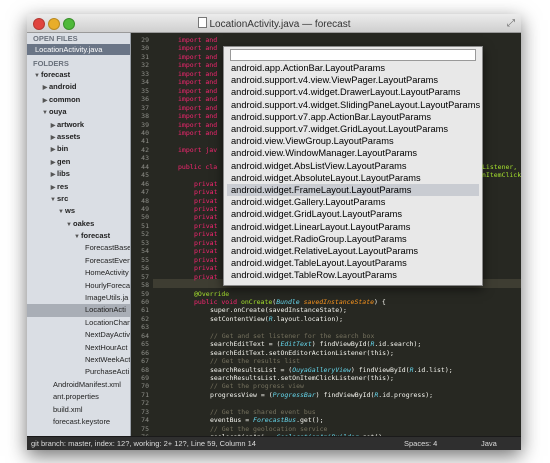  Describe the element at coordinates (78, 335) in the screenshot. I see `file-item: NextDayActiv` at that location.